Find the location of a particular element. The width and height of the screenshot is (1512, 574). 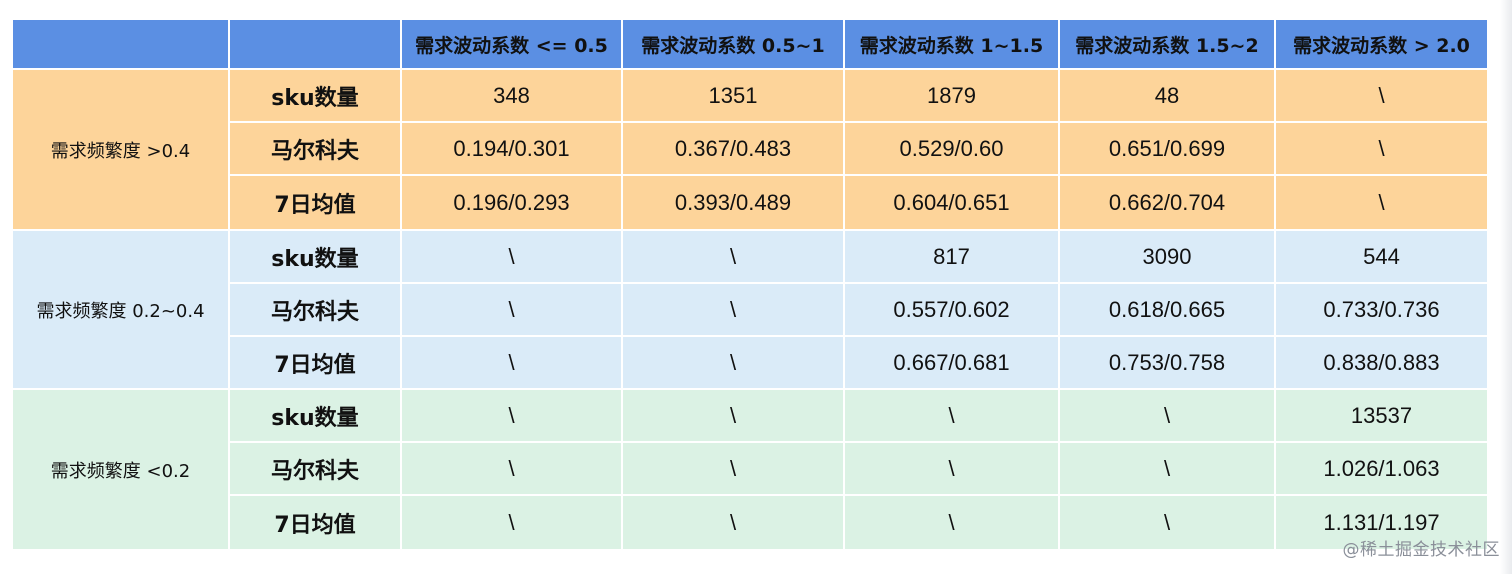

table-cell: 0.194/0.301 is located at coordinates (511, 148).